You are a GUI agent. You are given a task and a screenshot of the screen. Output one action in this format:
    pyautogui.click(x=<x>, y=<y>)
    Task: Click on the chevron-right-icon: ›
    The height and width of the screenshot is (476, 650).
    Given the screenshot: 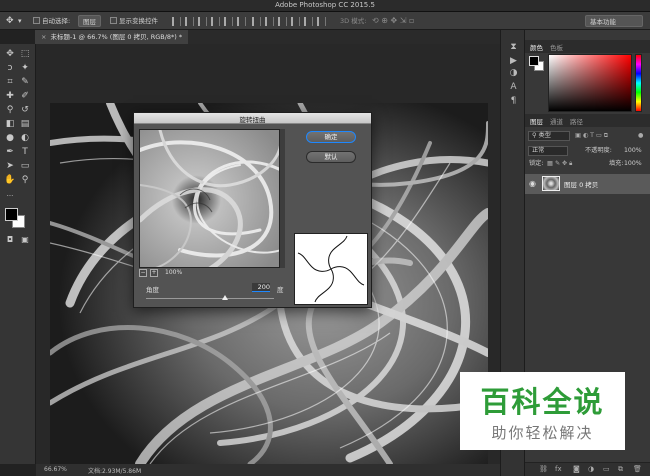 What is the action you would take?
    pyautogui.click(x=137, y=469)
    